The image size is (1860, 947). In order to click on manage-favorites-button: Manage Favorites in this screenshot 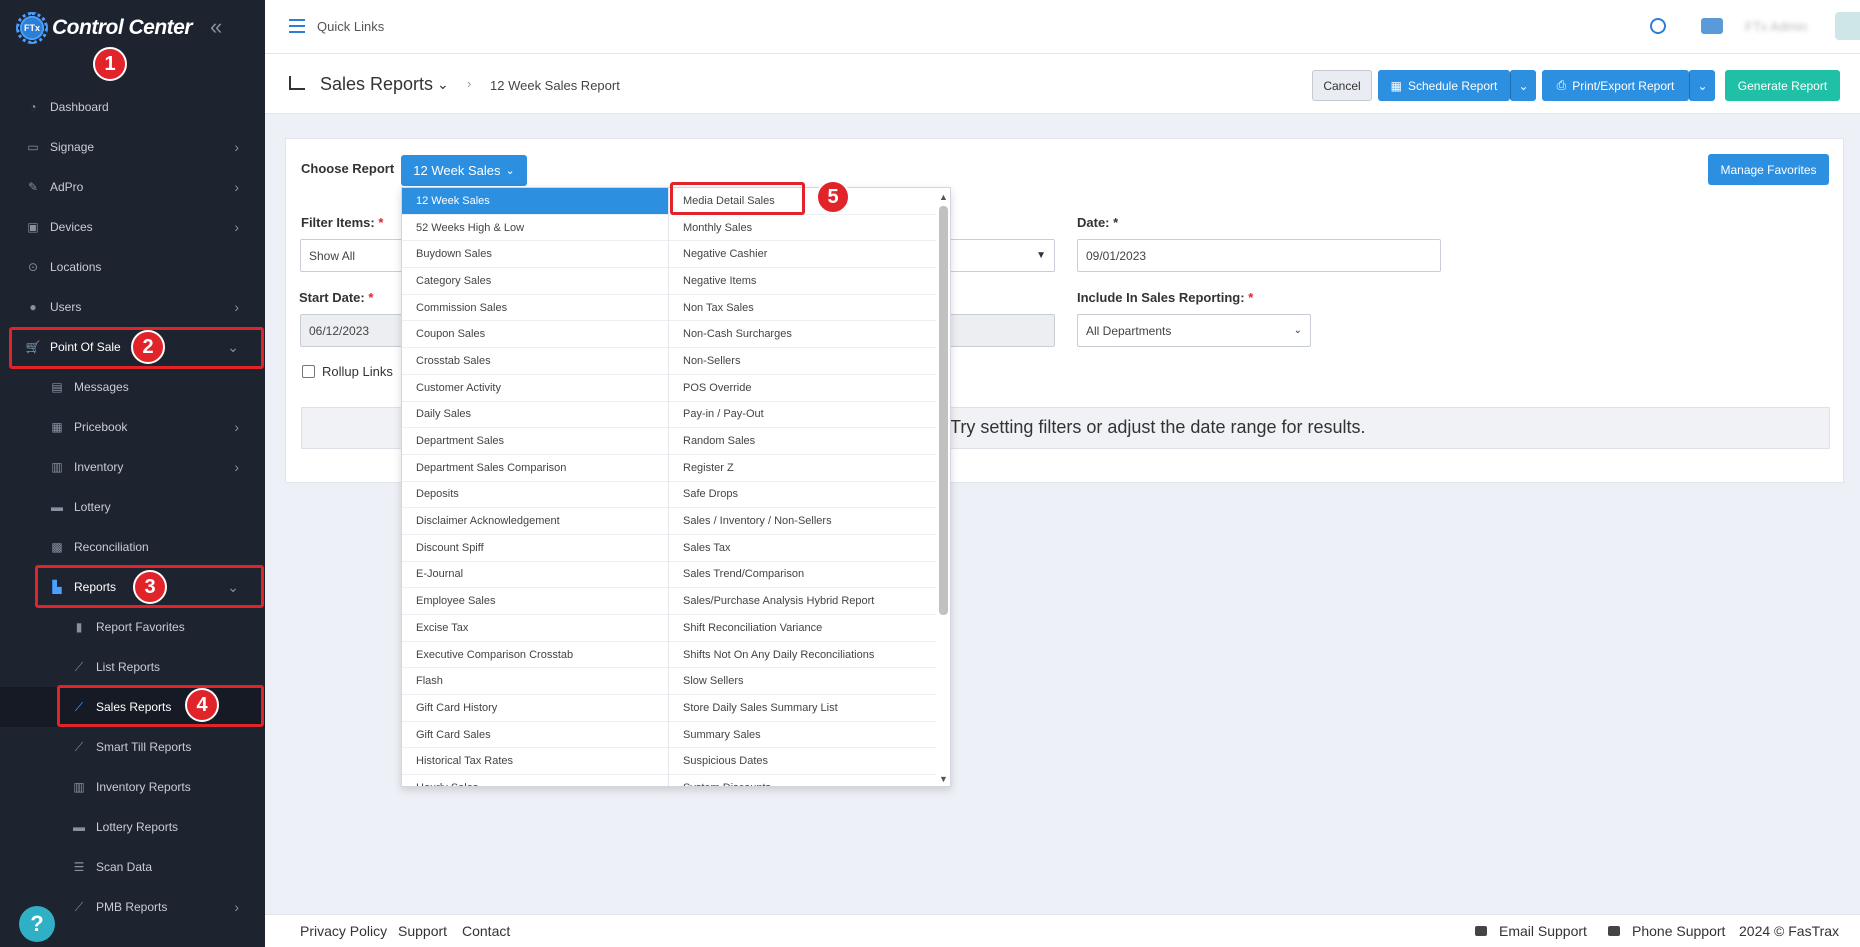, I will do `click(1768, 169)`.